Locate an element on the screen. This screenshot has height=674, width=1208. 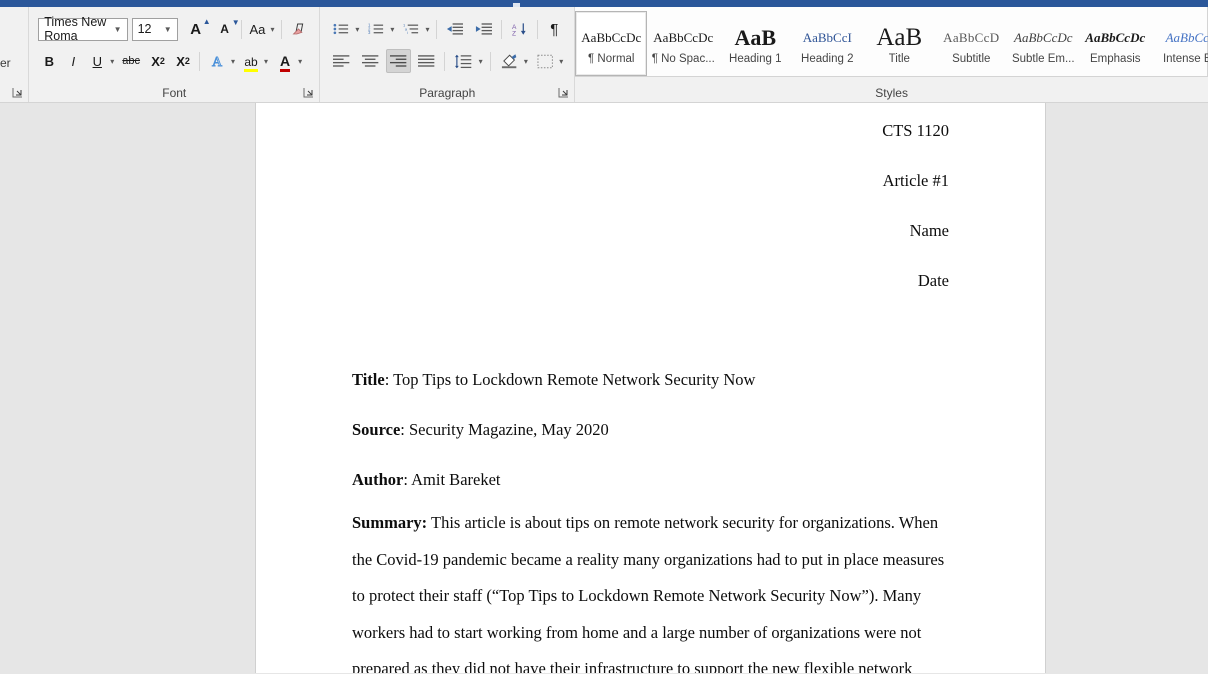
decrease-indent-button is located at coordinates (454, 29).